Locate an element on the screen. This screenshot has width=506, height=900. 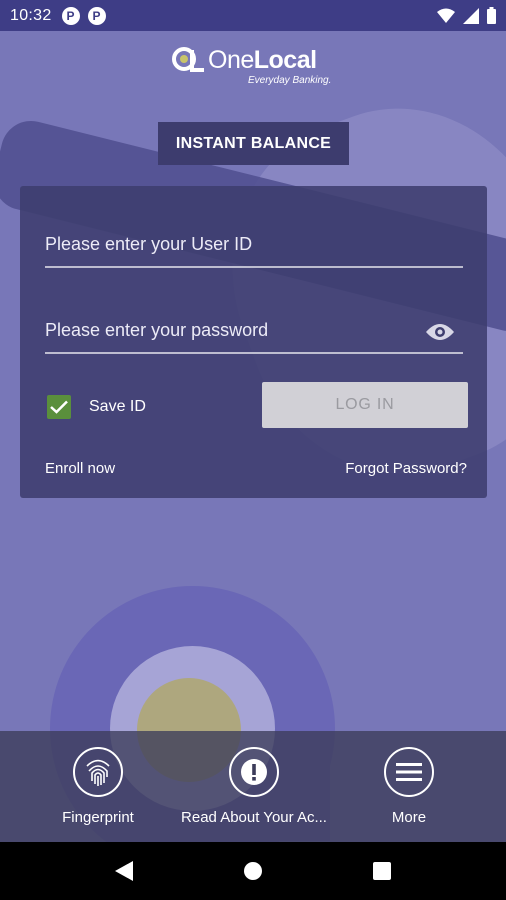
menu-icon is located at coordinates (409, 772).